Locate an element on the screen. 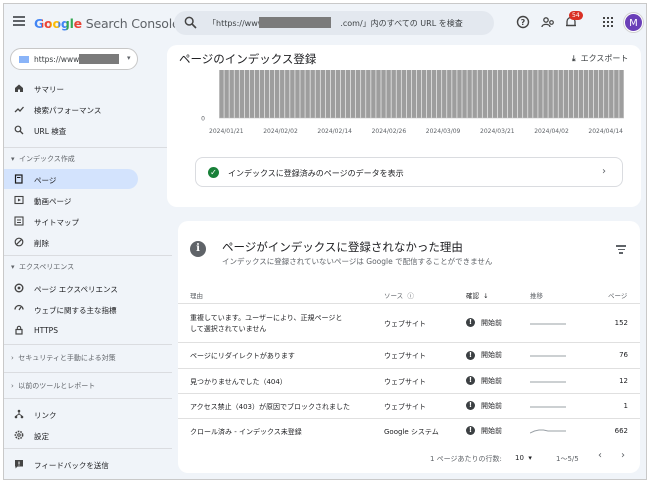 The width and height of the screenshot is (650, 483). section-legacy: › 以前のツールとレポート is located at coordinates (53, 386).